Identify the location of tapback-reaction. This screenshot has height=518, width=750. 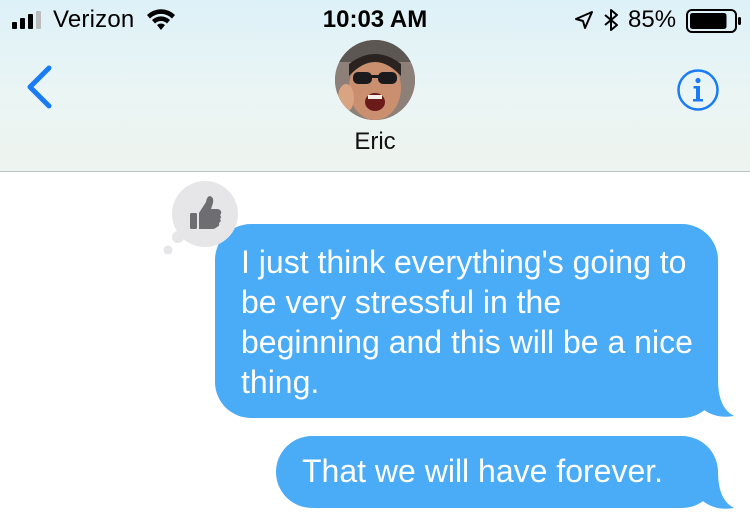
(202, 219).